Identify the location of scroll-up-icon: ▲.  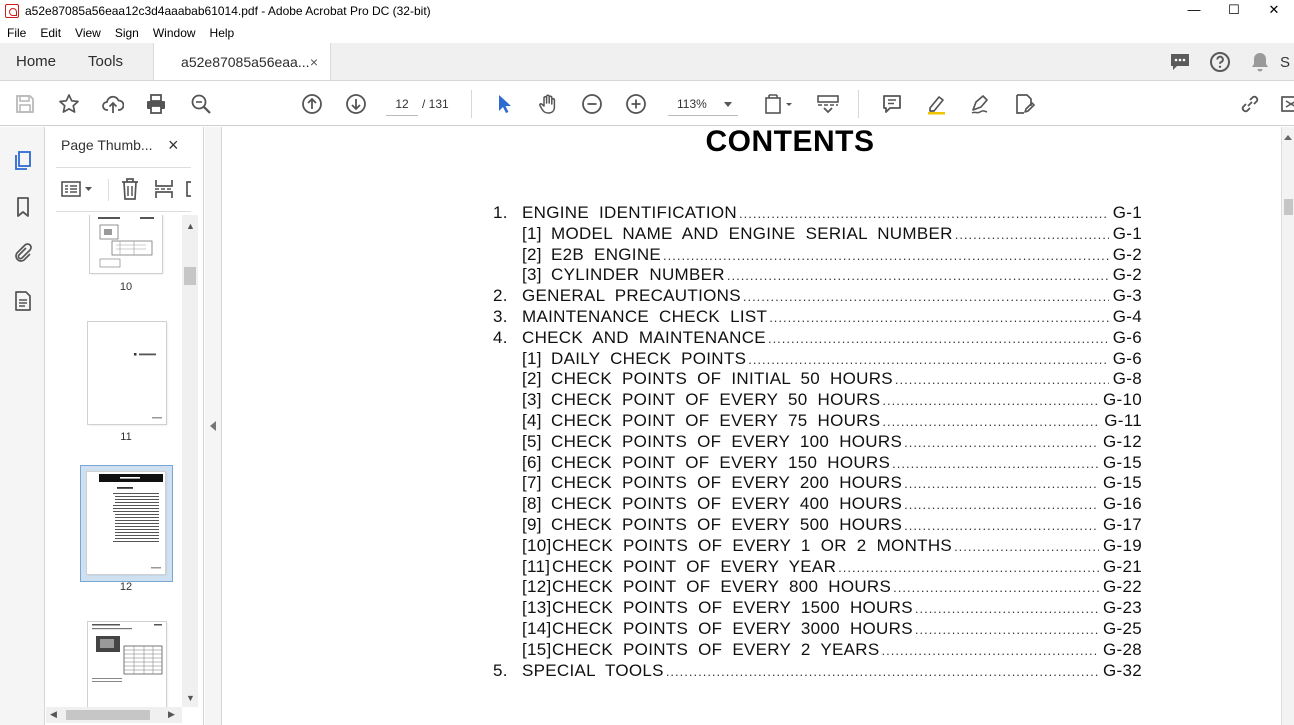
(190, 226).